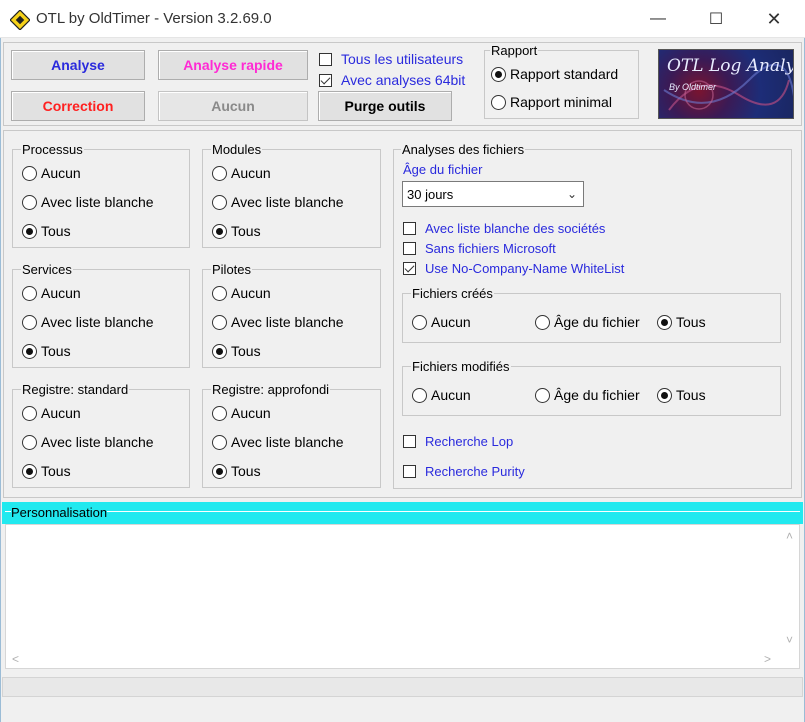  I want to click on registre-approfondi-tous-radio, so click(219, 471).